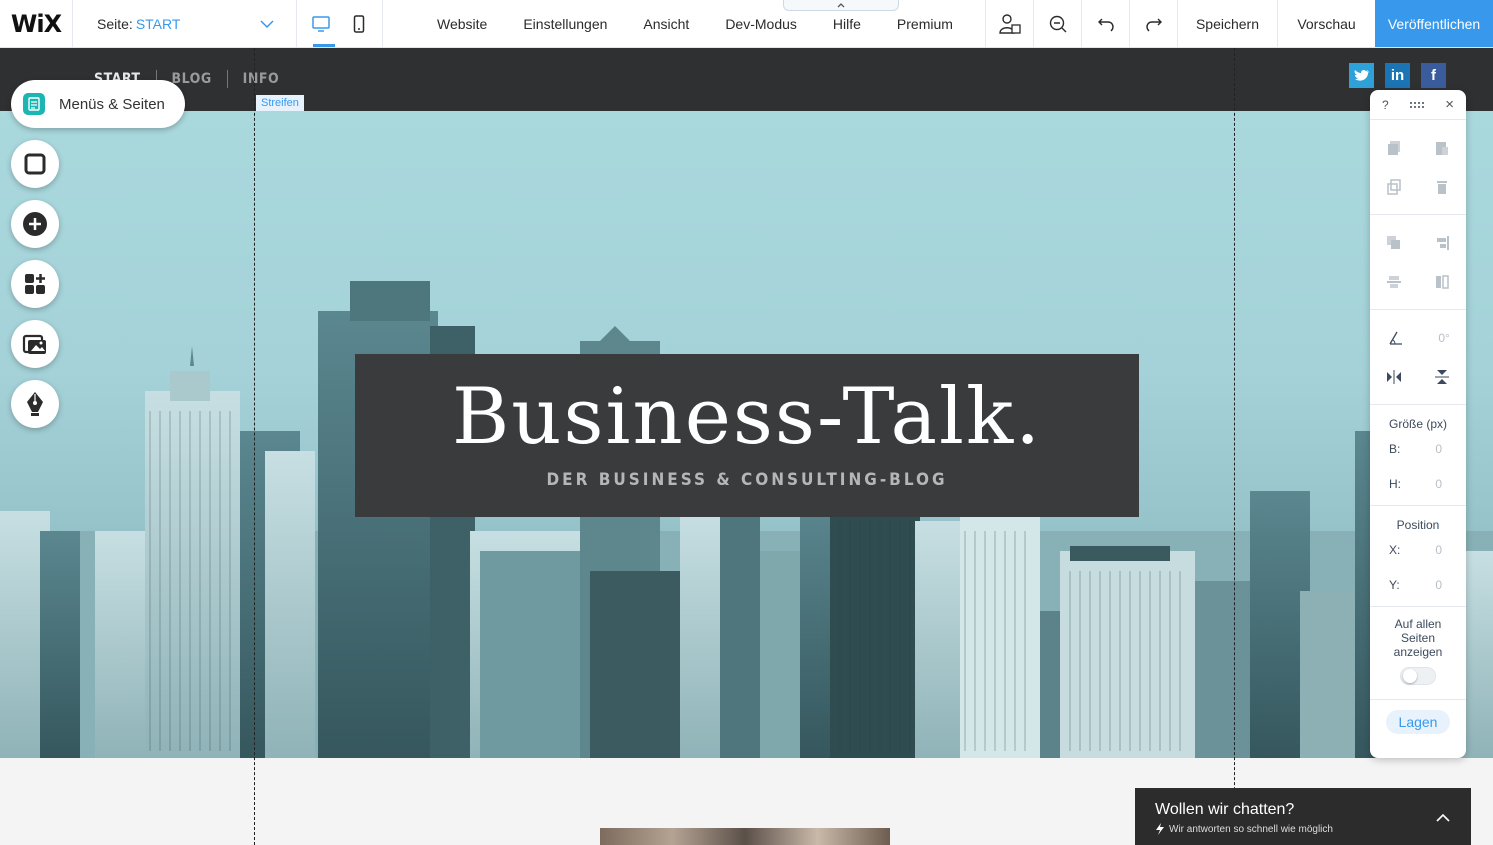  Describe the element at coordinates (34, 104) in the screenshot. I see `pages-icon` at that location.